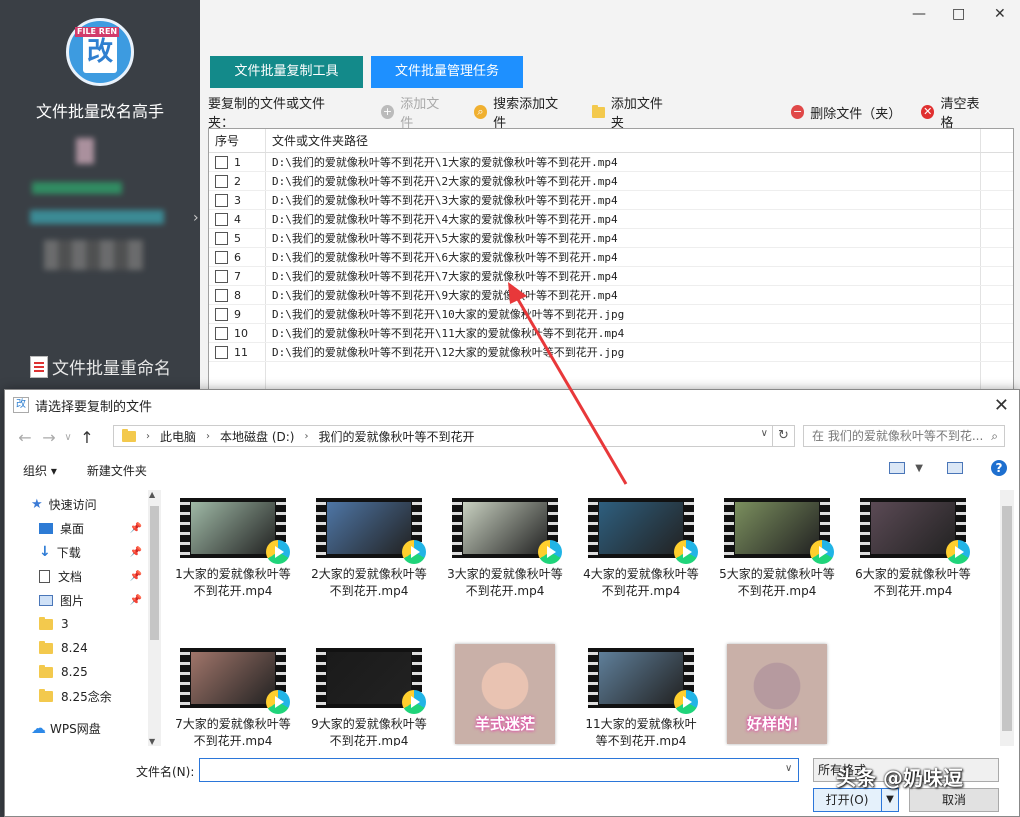  Describe the element at coordinates (1001, 405) in the screenshot. I see `dialog-close-icon: ✕` at that location.